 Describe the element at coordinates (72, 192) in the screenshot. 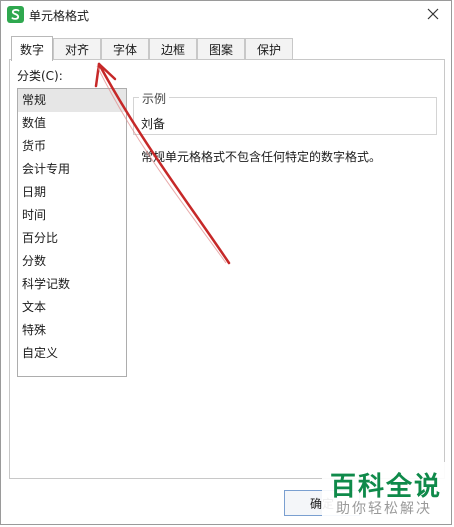

I see `category-item-date: 日期` at that location.